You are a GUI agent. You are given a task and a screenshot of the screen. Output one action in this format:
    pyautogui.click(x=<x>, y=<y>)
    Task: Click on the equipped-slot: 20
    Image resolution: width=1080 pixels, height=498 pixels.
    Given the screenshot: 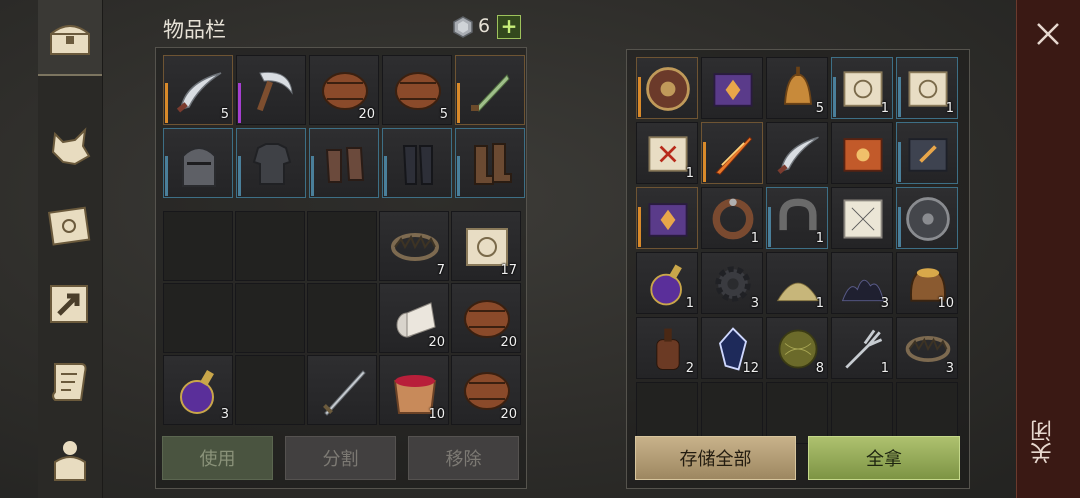 What is the action you would take?
    pyautogui.click(x=344, y=90)
    